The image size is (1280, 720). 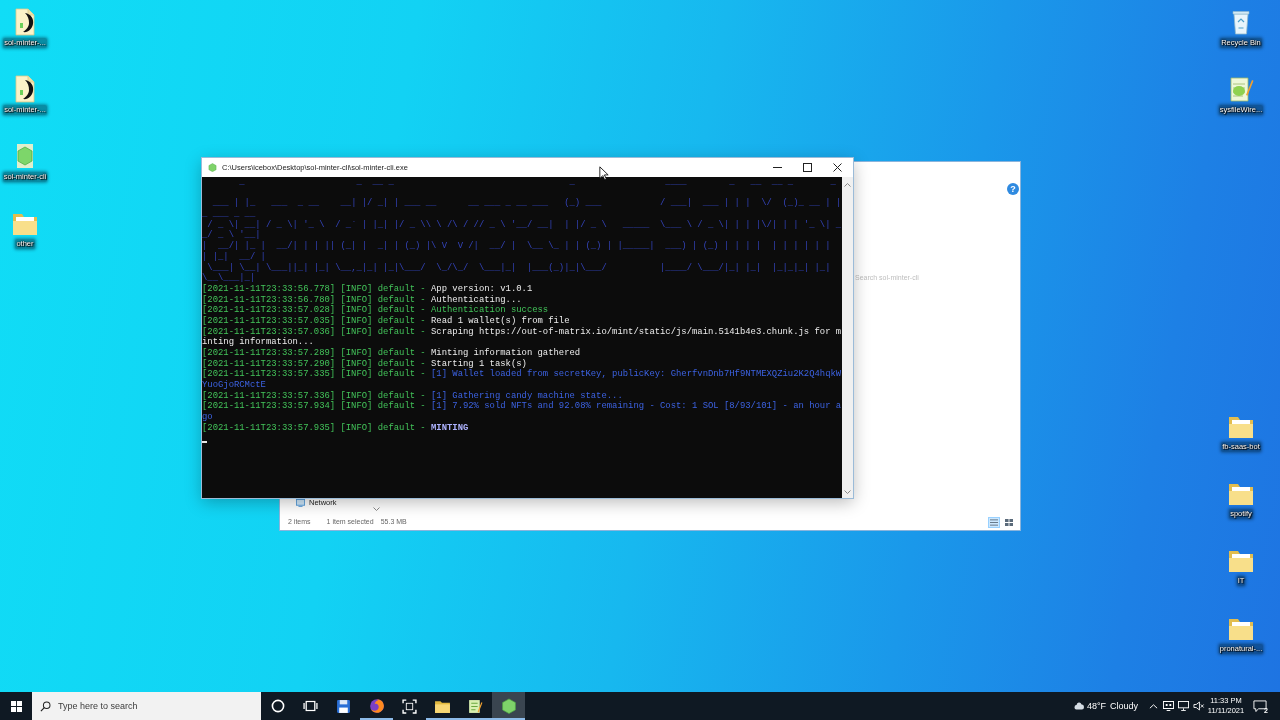 What do you see at coordinates (310, 706) in the screenshot?
I see `task-view-icon` at bounding box center [310, 706].